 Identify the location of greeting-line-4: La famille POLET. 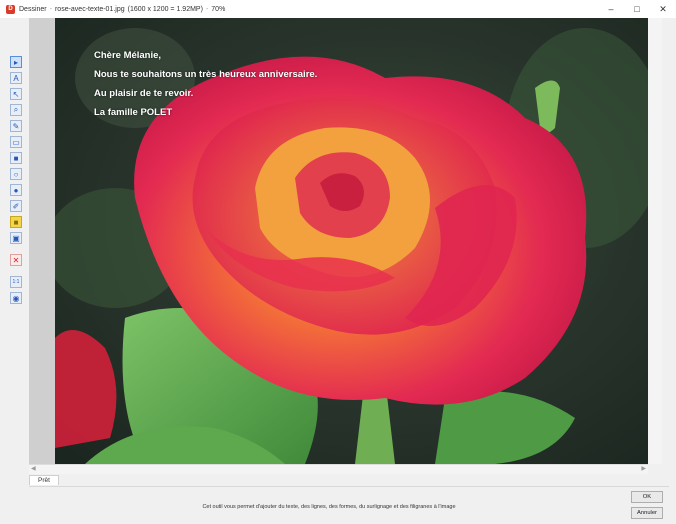
(133, 112).